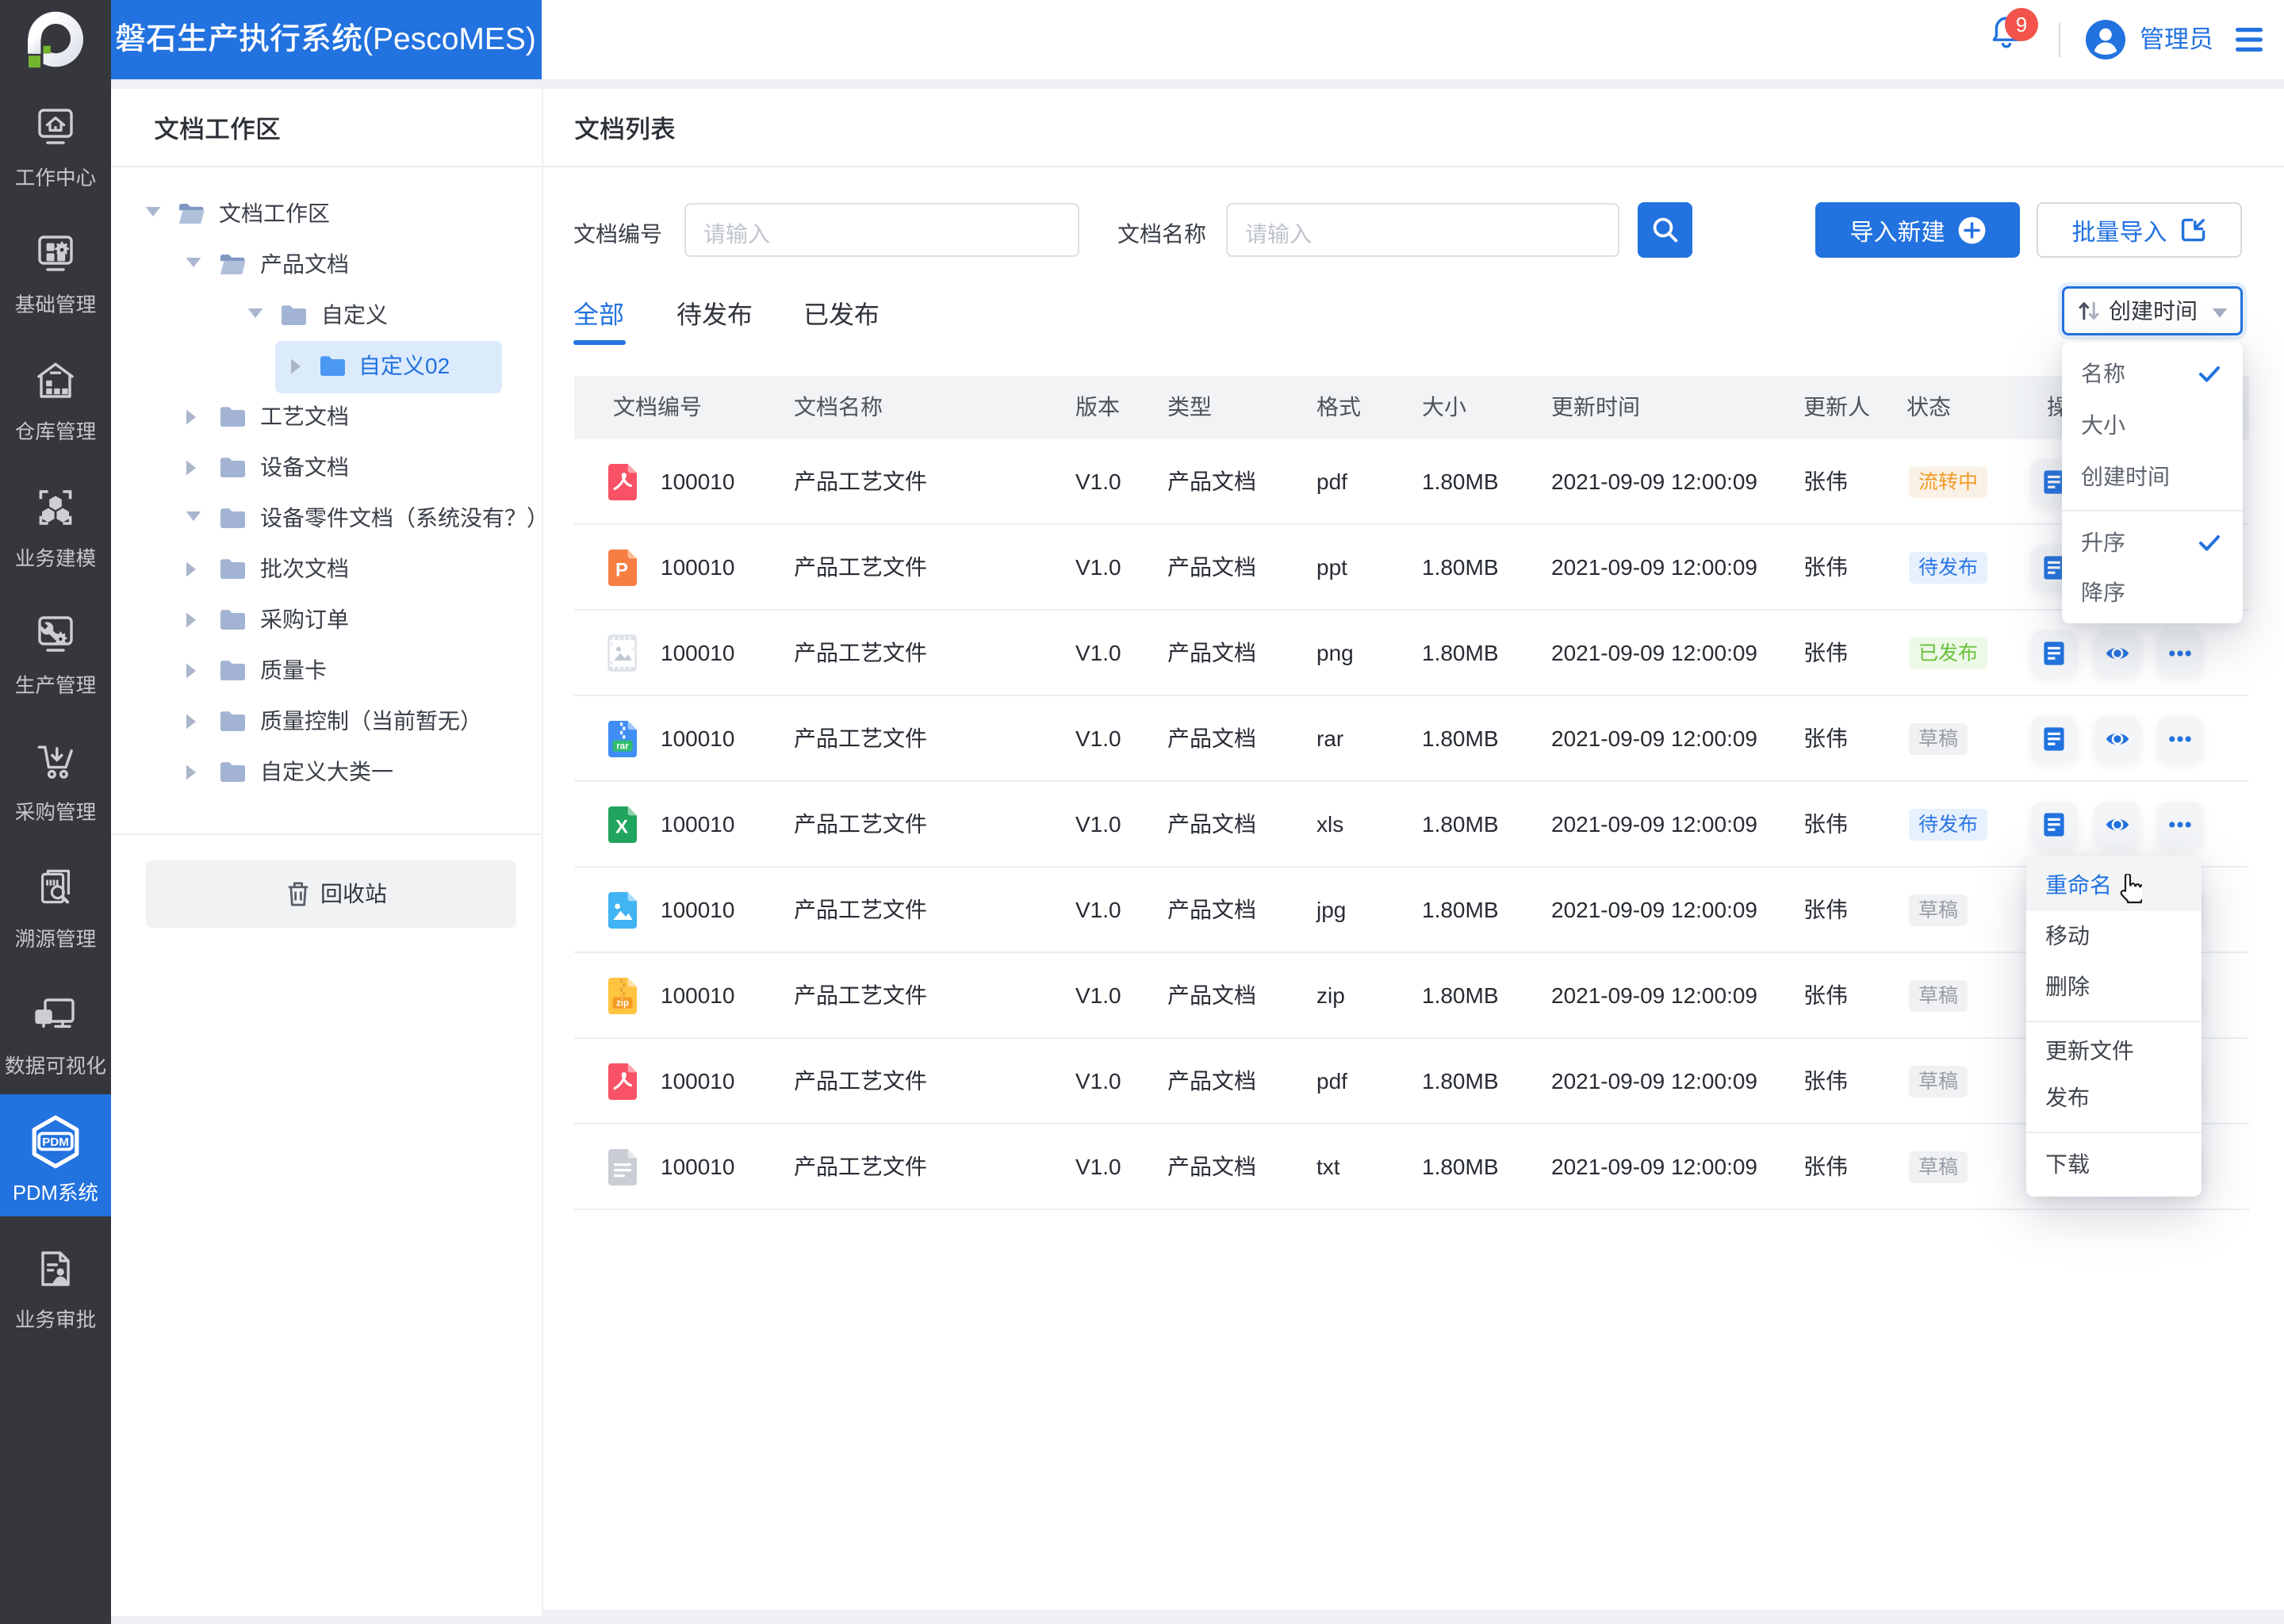 Image resolution: width=2284 pixels, height=1624 pixels. I want to click on svg-text: PDM, so click(55, 1142).